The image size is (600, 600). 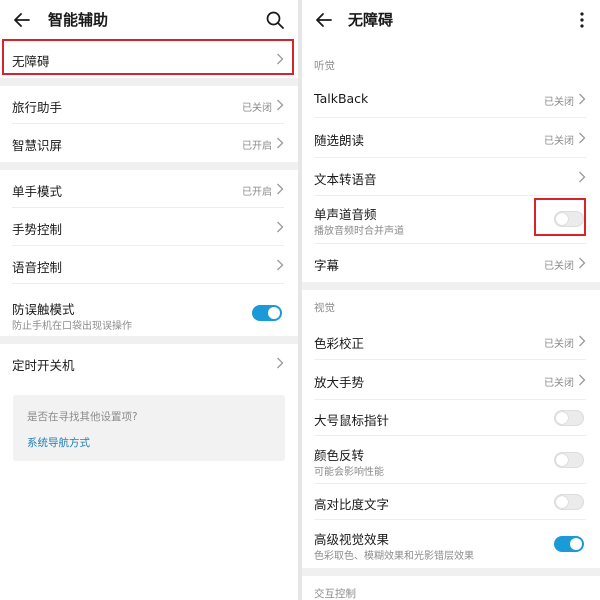 I want to click on menu-item-anti-mistouch: 防误触模式 防止手机在口袋出现误操作, so click(x=149, y=310).